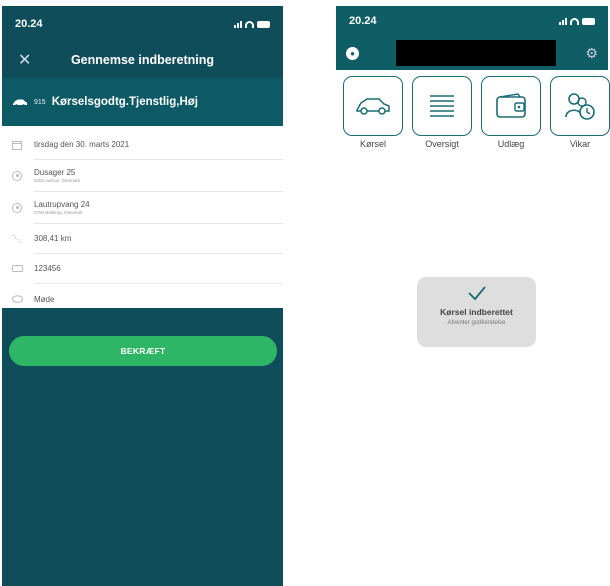  I want to click on tile-label: Udlæg, so click(511, 144).